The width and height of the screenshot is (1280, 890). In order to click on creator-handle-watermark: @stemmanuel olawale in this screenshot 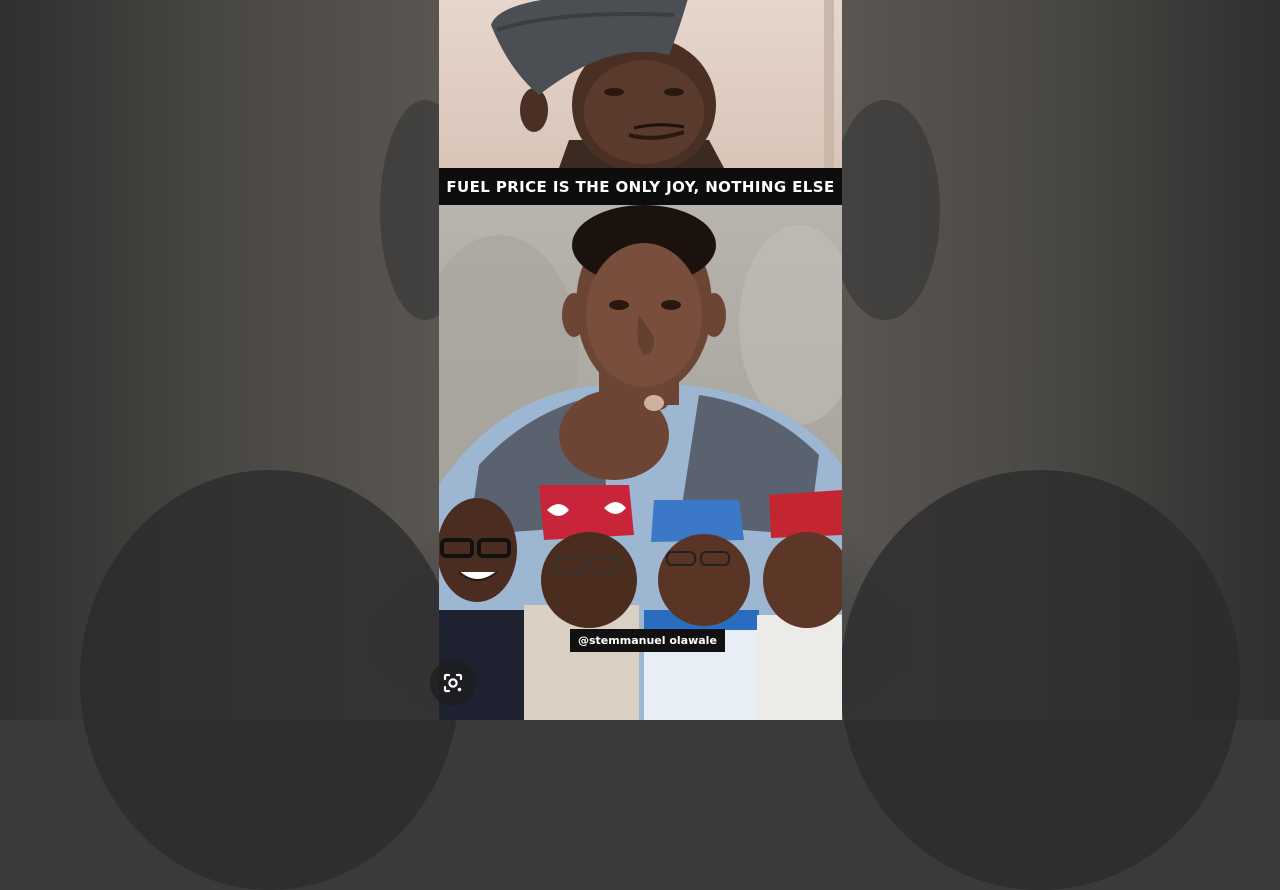, I will do `click(647, 640)`.